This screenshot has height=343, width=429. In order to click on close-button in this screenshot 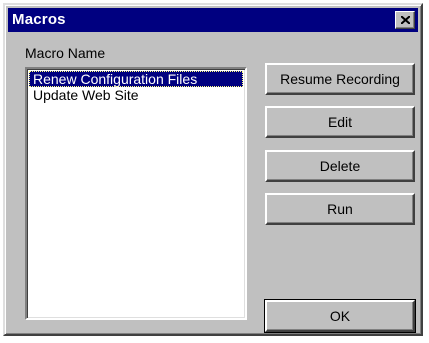, I will do `click(405, 20)`.